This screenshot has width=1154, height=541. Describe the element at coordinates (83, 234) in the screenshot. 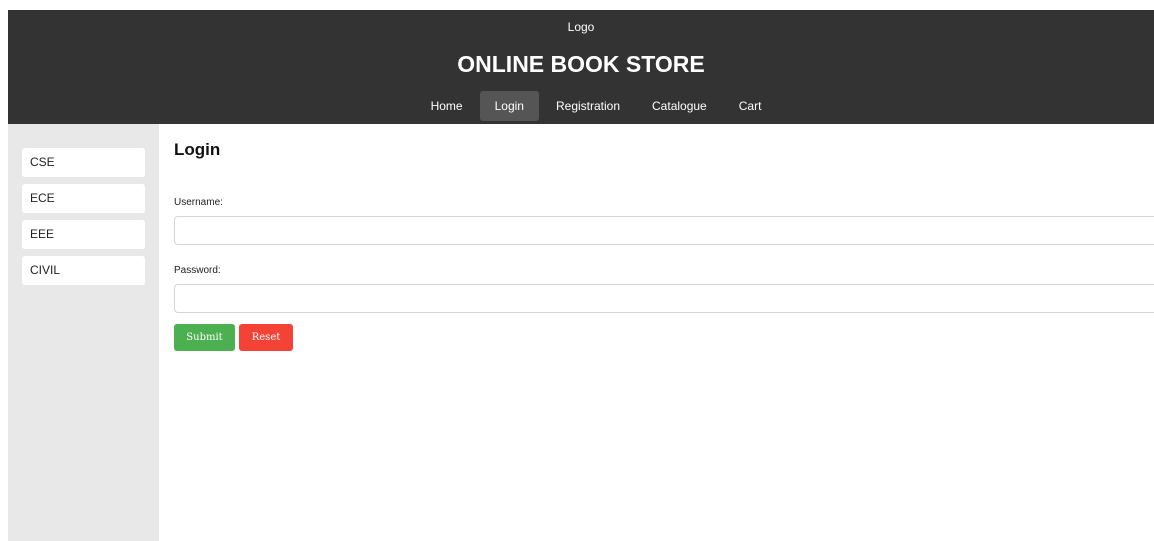

I see `sidebar-item-eee: EEE` at that location.